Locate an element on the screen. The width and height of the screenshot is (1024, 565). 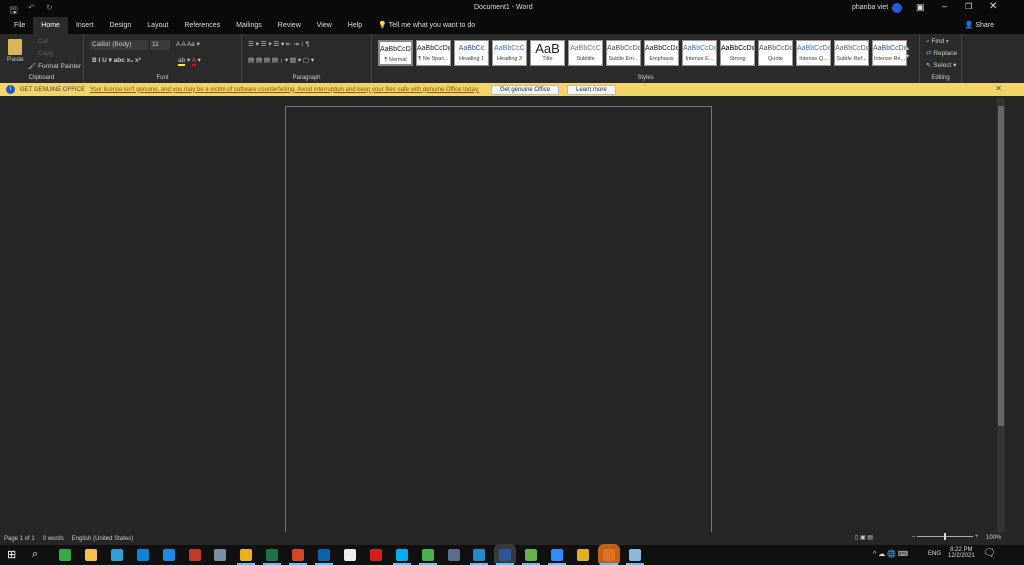
edge-icon is located at coordinates (116, 555).